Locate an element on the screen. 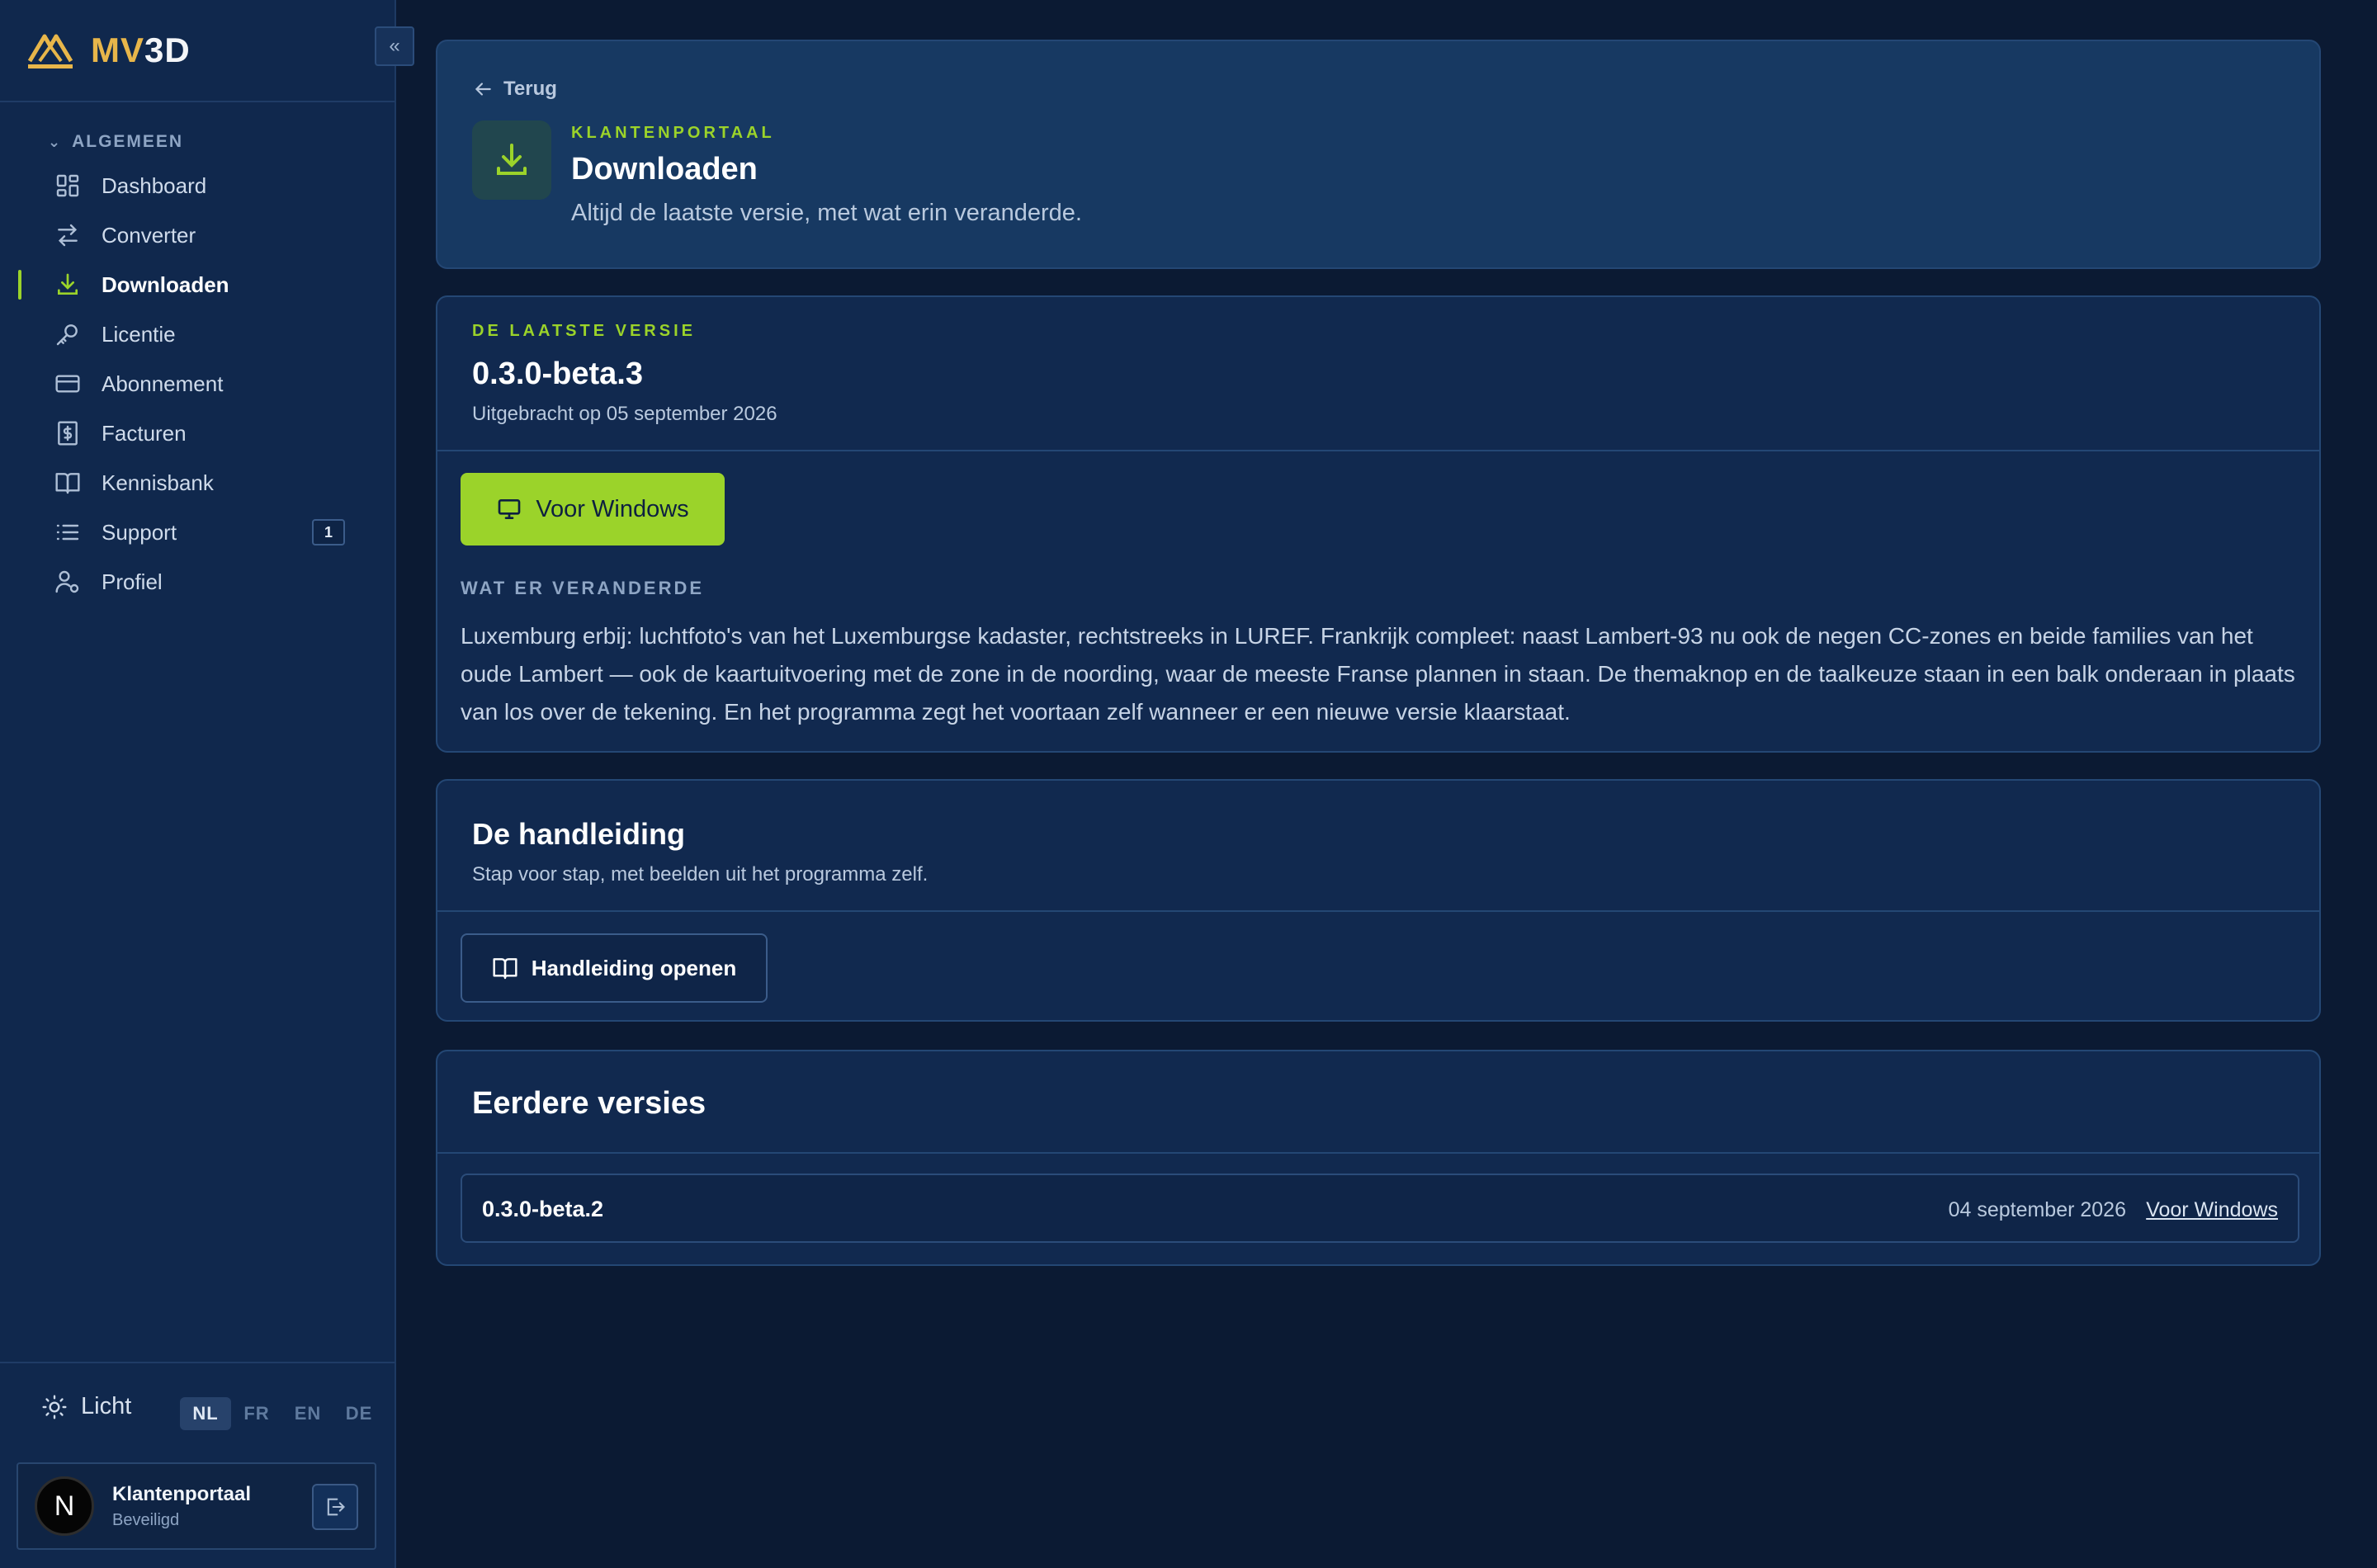 The width and height of the screenshot is (2377, 1568). sidebar-item-downloaden: Downloaden is located at coordinates (197, 284).